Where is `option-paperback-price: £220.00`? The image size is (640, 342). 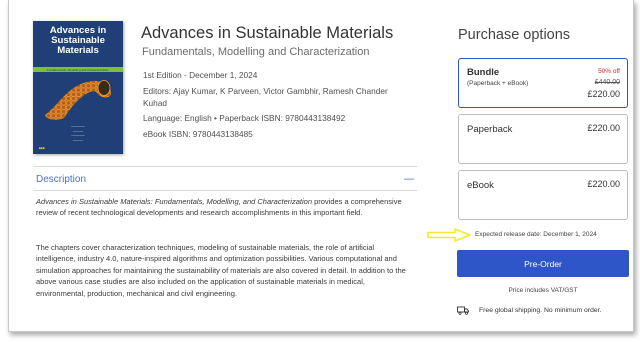 option-paperback-price: £220.00 is located at coordinates (603, 128).